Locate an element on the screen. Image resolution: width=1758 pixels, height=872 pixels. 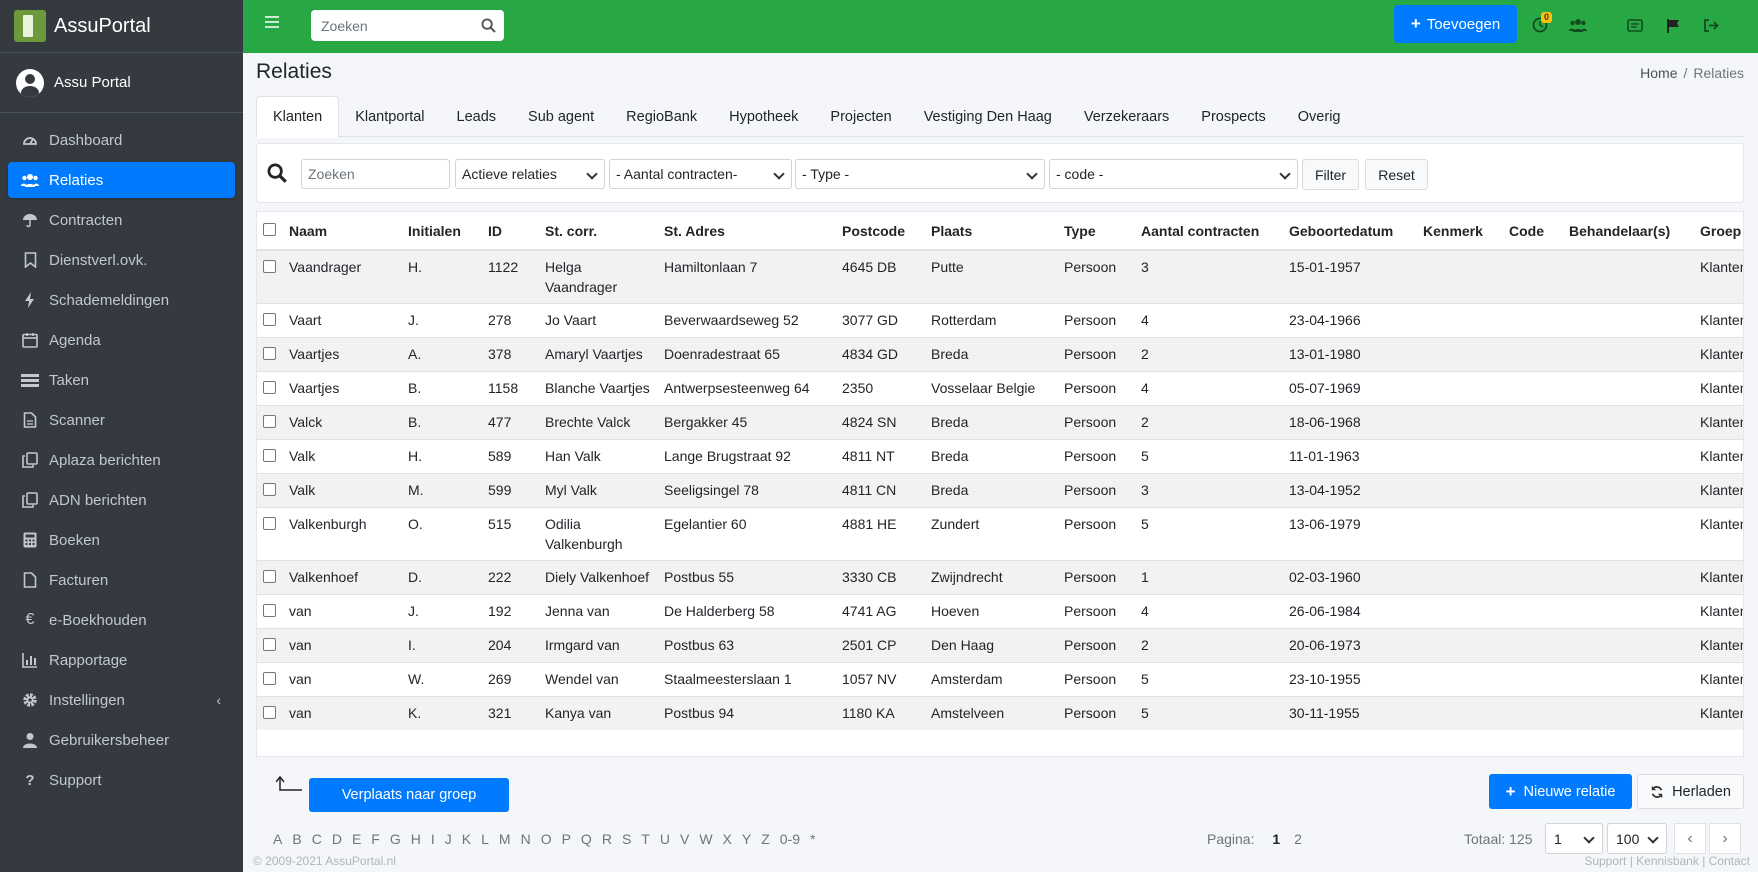
alphabet-letter: N is located at coordinates (526, 839).